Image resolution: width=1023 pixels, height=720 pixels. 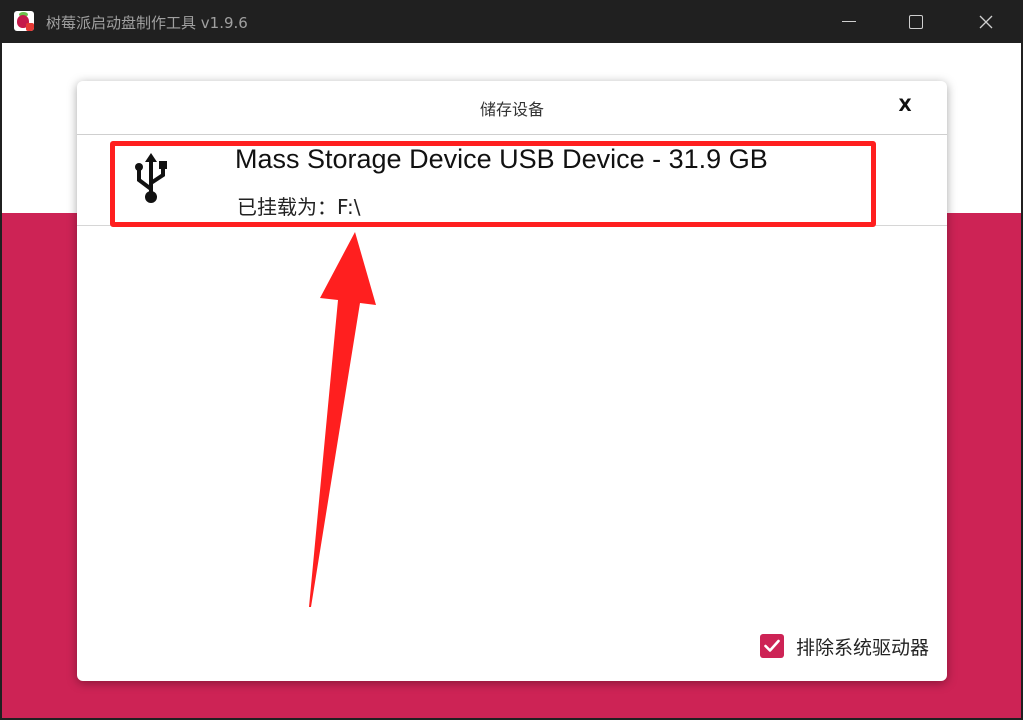 What do you see at coordinates (772, 646) in the screenshot?
I see `checkbox-checked-icon` at bounding box center [772, 646].